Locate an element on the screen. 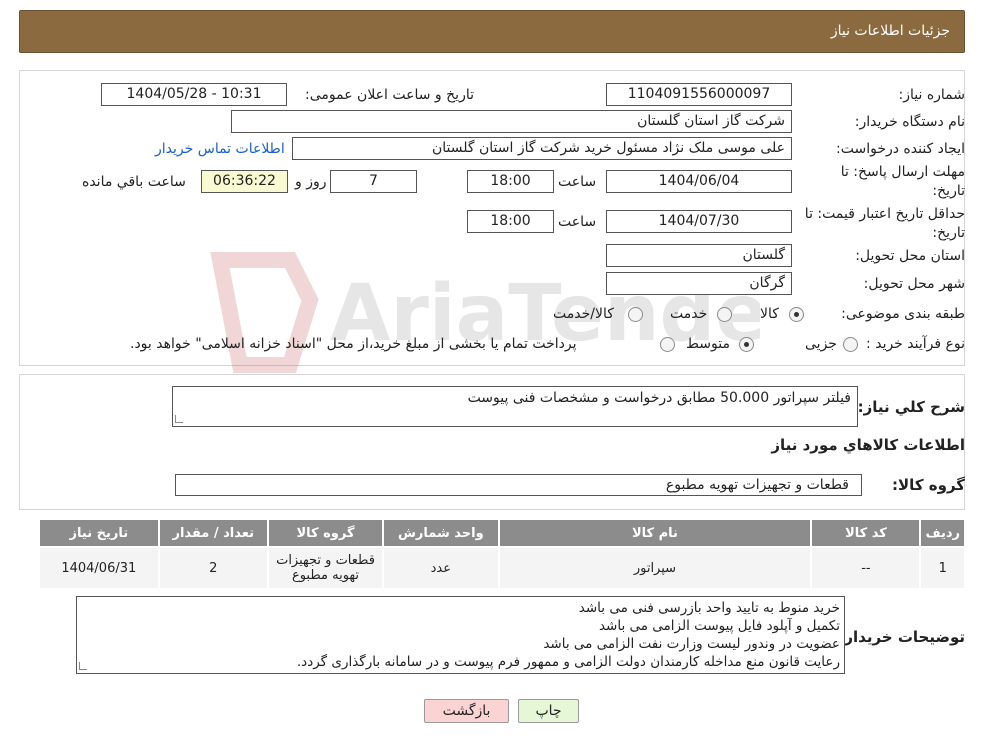 The image size is (985, 744). category-radio-service is located at coordinates (724, 314).